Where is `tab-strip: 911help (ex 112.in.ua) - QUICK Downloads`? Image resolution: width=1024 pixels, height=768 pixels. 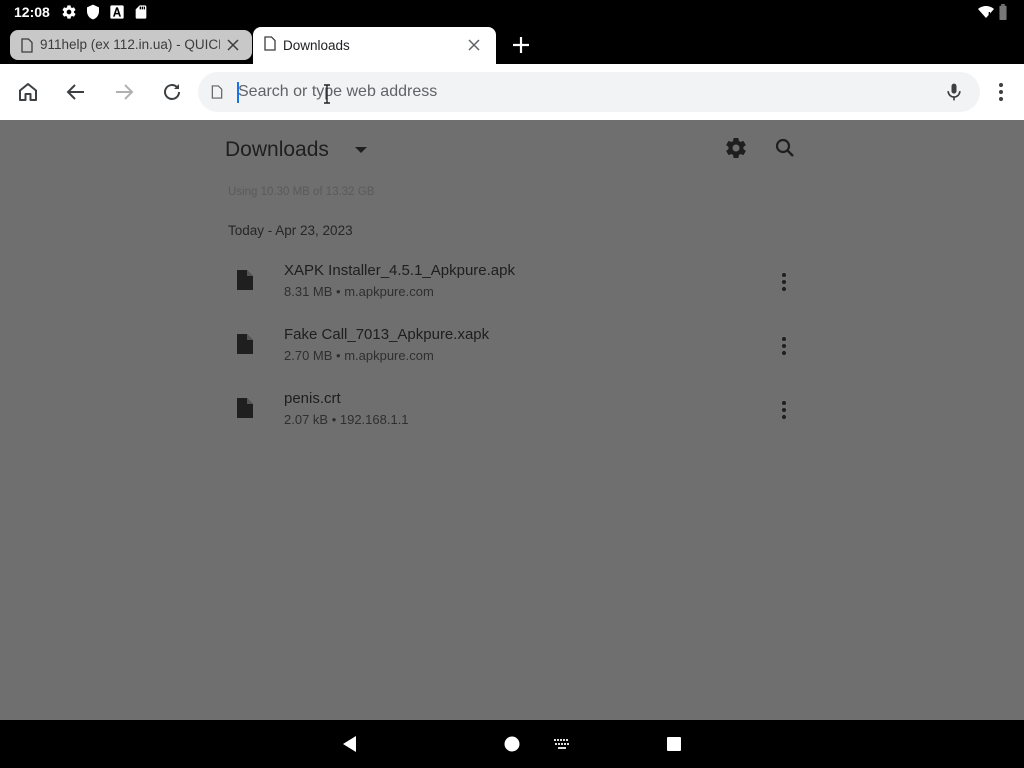 tab-strip: 911help (ex 112.in.ua) - QUICK Downloads is located at coordinates (512, 44).